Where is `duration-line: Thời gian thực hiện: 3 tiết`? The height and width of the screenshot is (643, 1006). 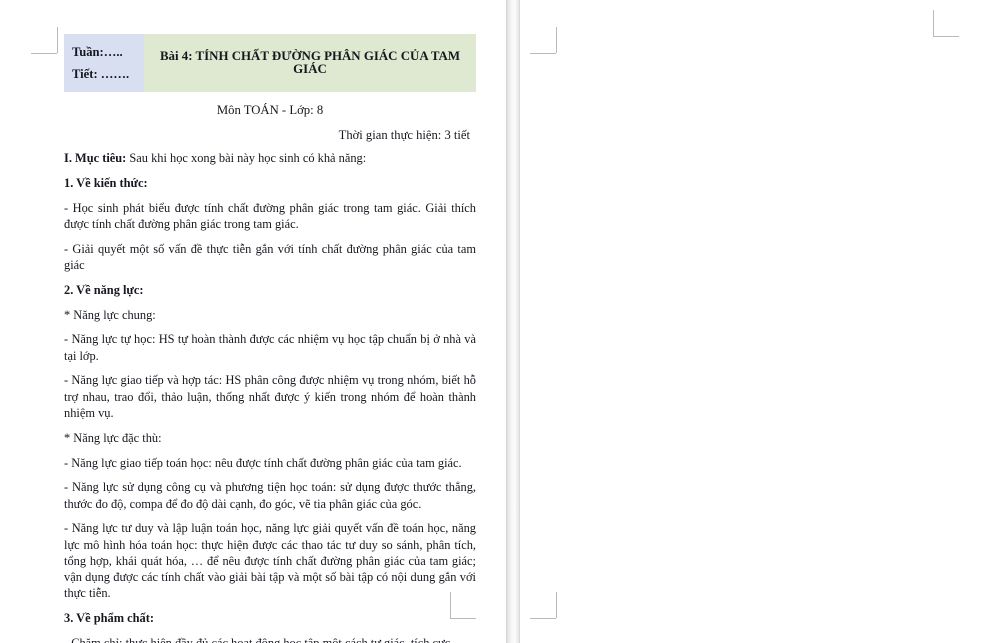
duration-line: Thời gian thực hiện: 3 tiết is located at coordinates (404, 134).